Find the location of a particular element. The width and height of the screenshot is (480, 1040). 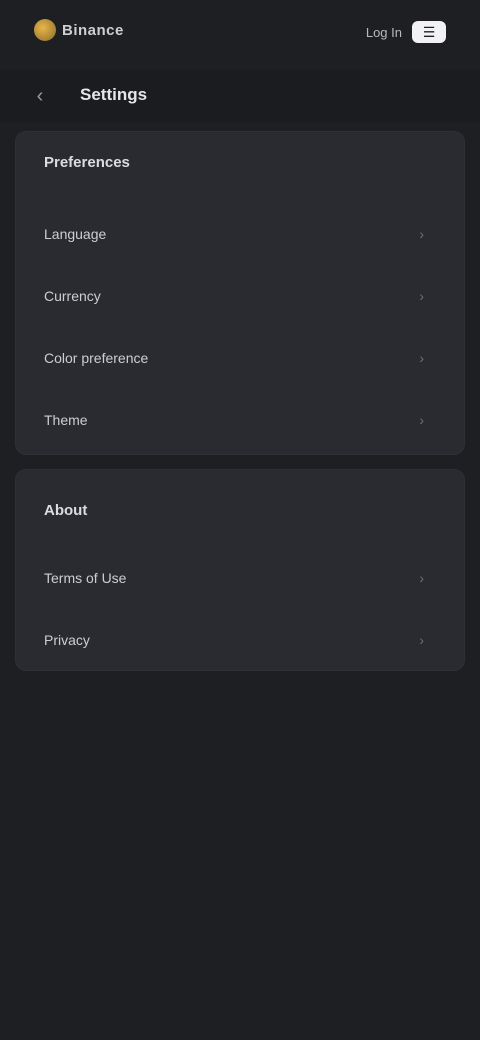

list-item-label: Language is located at coordinates (75, 234).